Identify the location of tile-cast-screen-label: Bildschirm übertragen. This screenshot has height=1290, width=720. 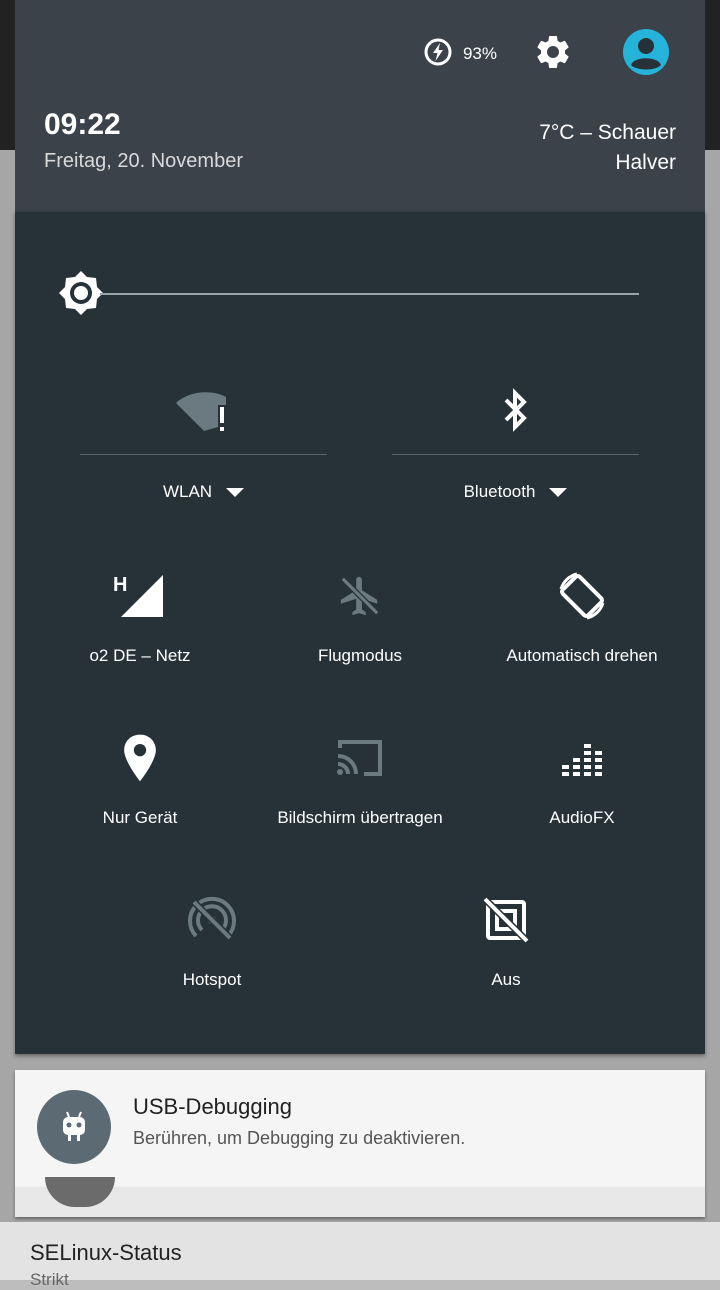
(360, 817).